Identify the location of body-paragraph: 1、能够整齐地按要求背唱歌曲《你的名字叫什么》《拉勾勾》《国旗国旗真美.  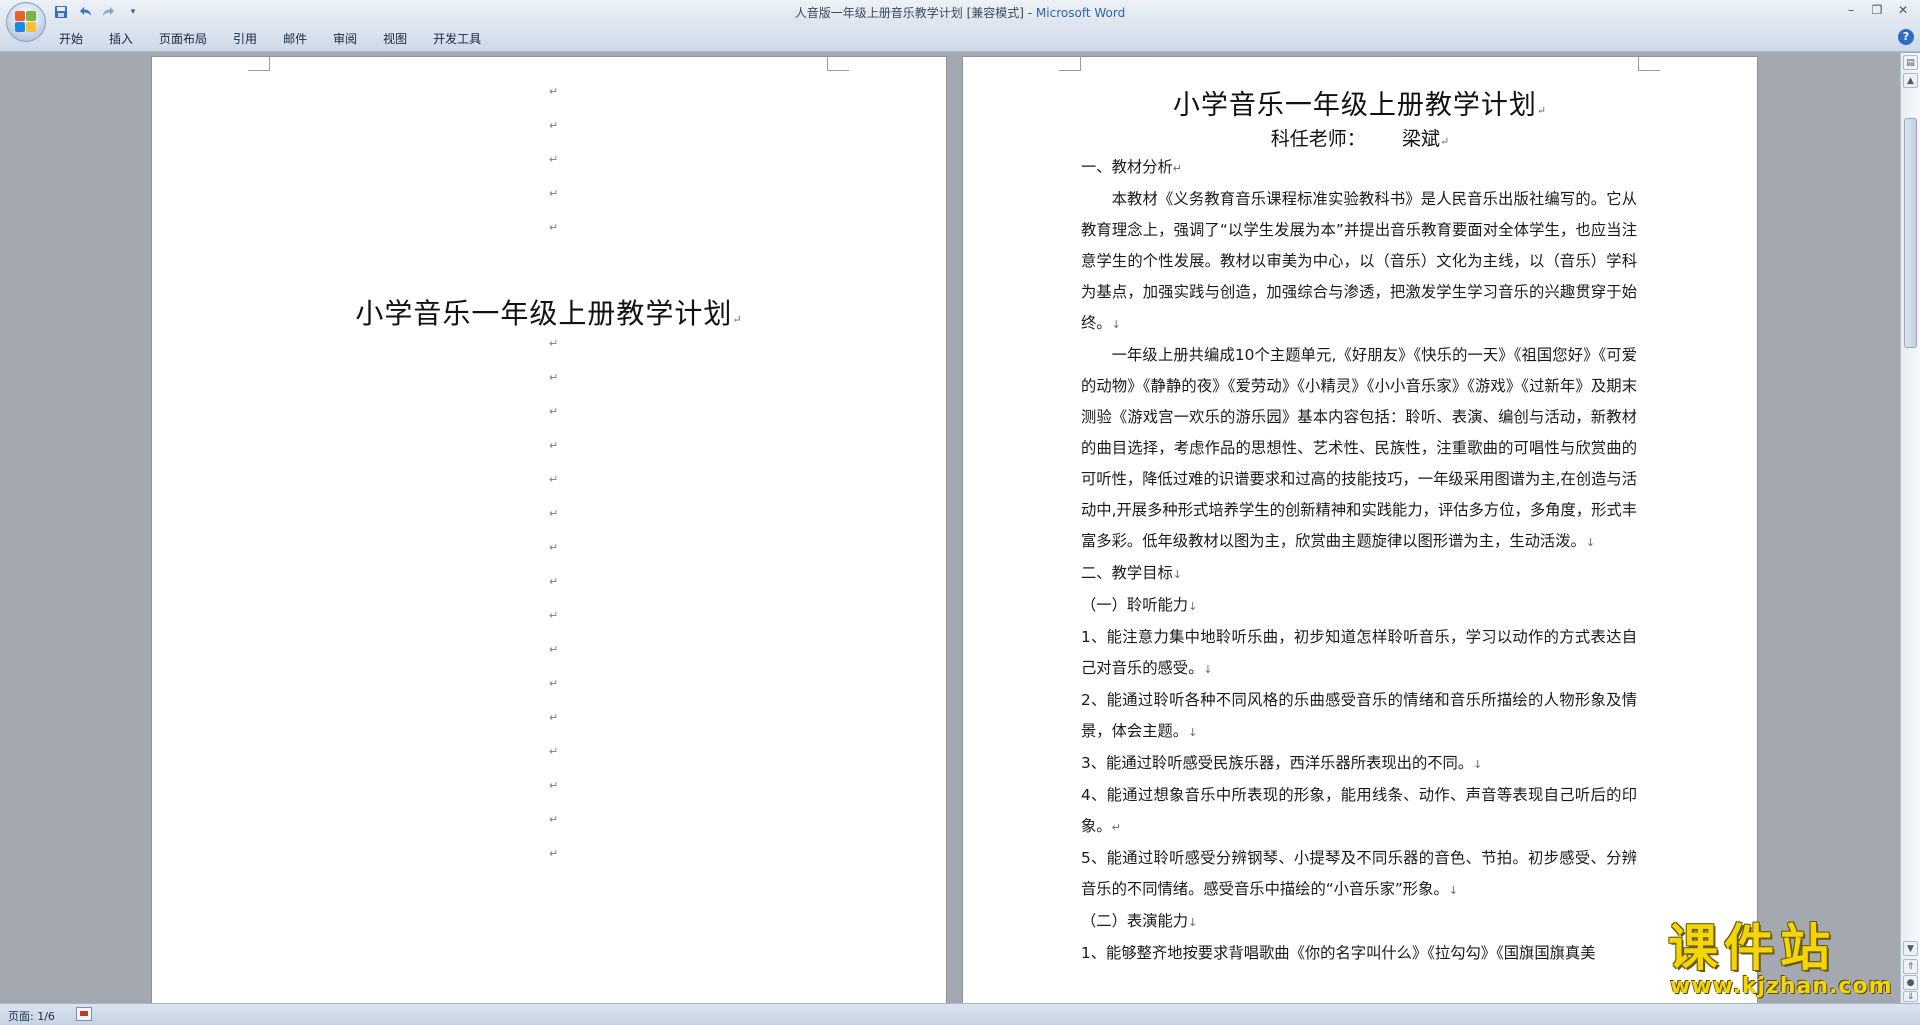
(1359, 954).